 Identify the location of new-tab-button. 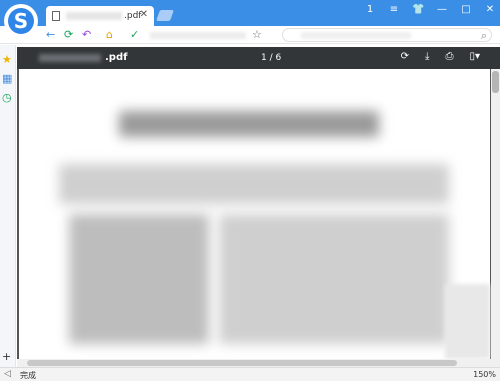
(165, 15).